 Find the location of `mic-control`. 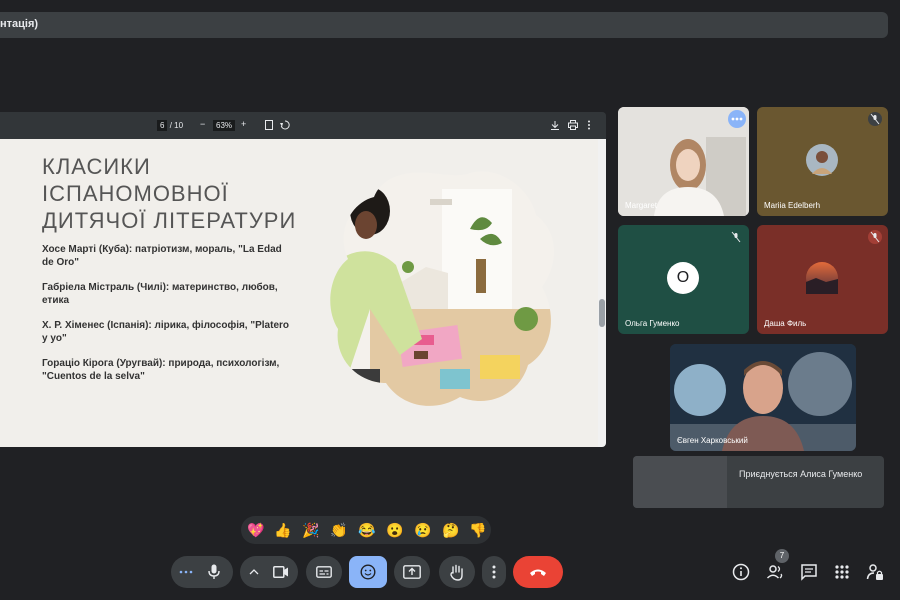

mic-control is located at coordinates (202, 572).